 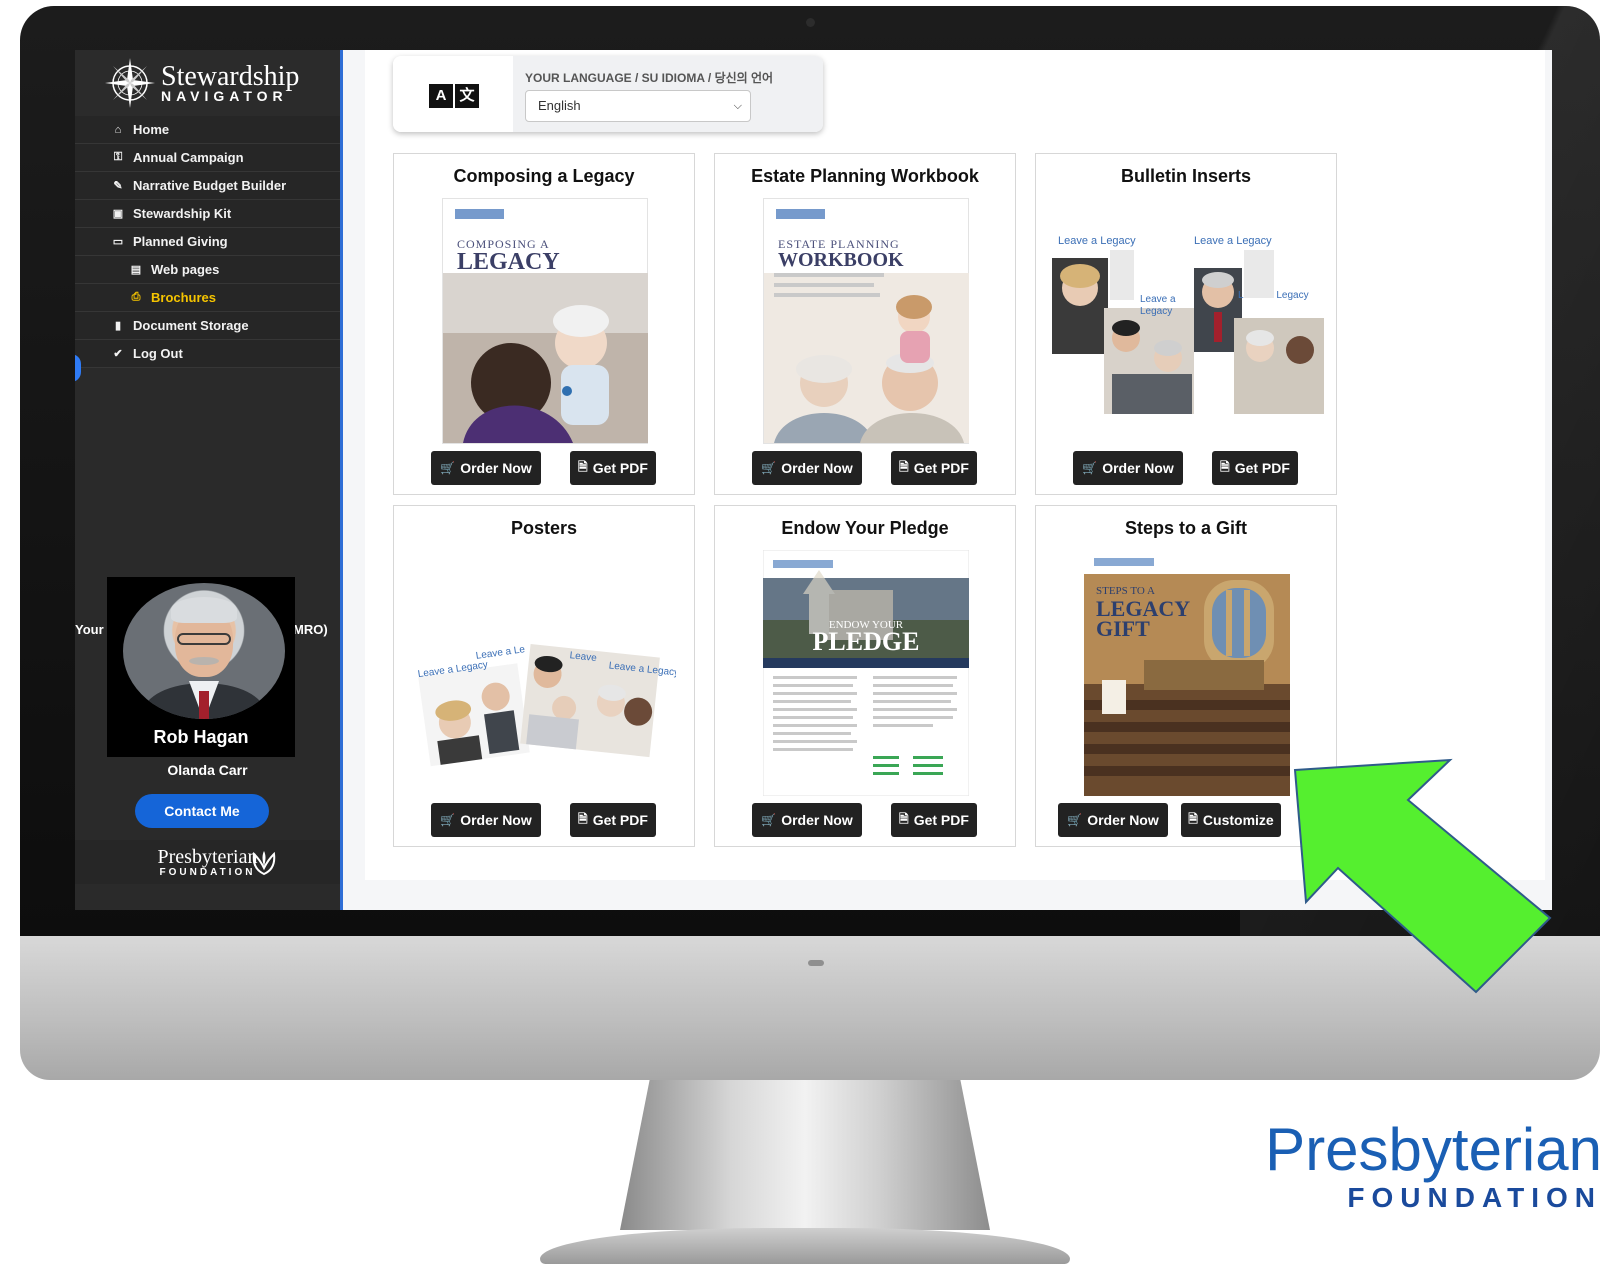 I want to click on svg-text: GIFT, so click(x=1123, y=628).